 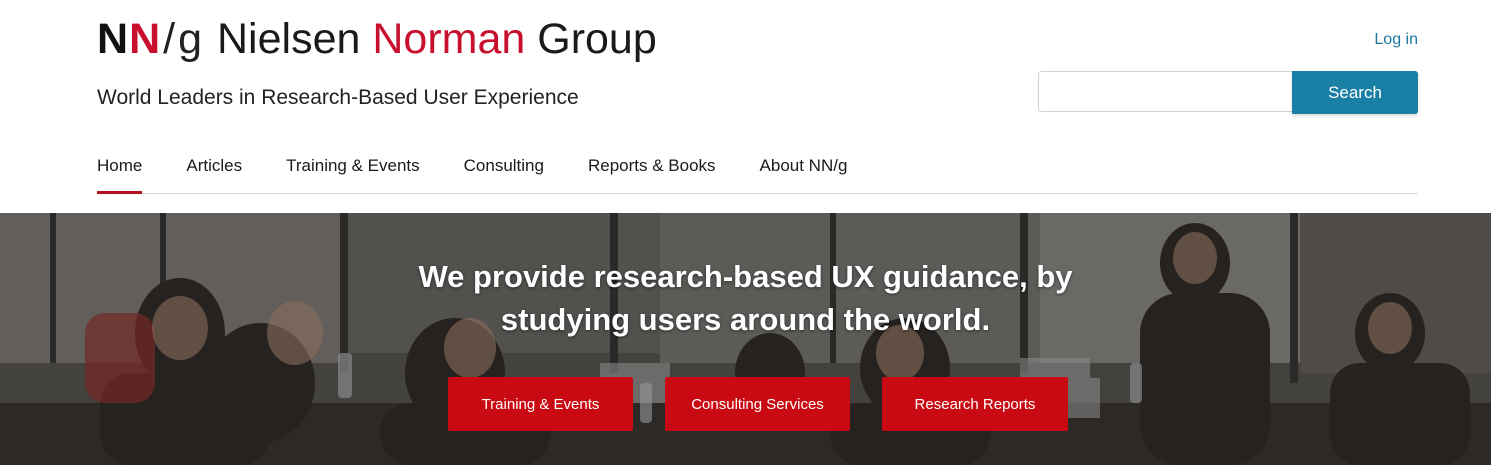 I want to click on research-reports-button: Research Reports, so click(x=975, y=404).